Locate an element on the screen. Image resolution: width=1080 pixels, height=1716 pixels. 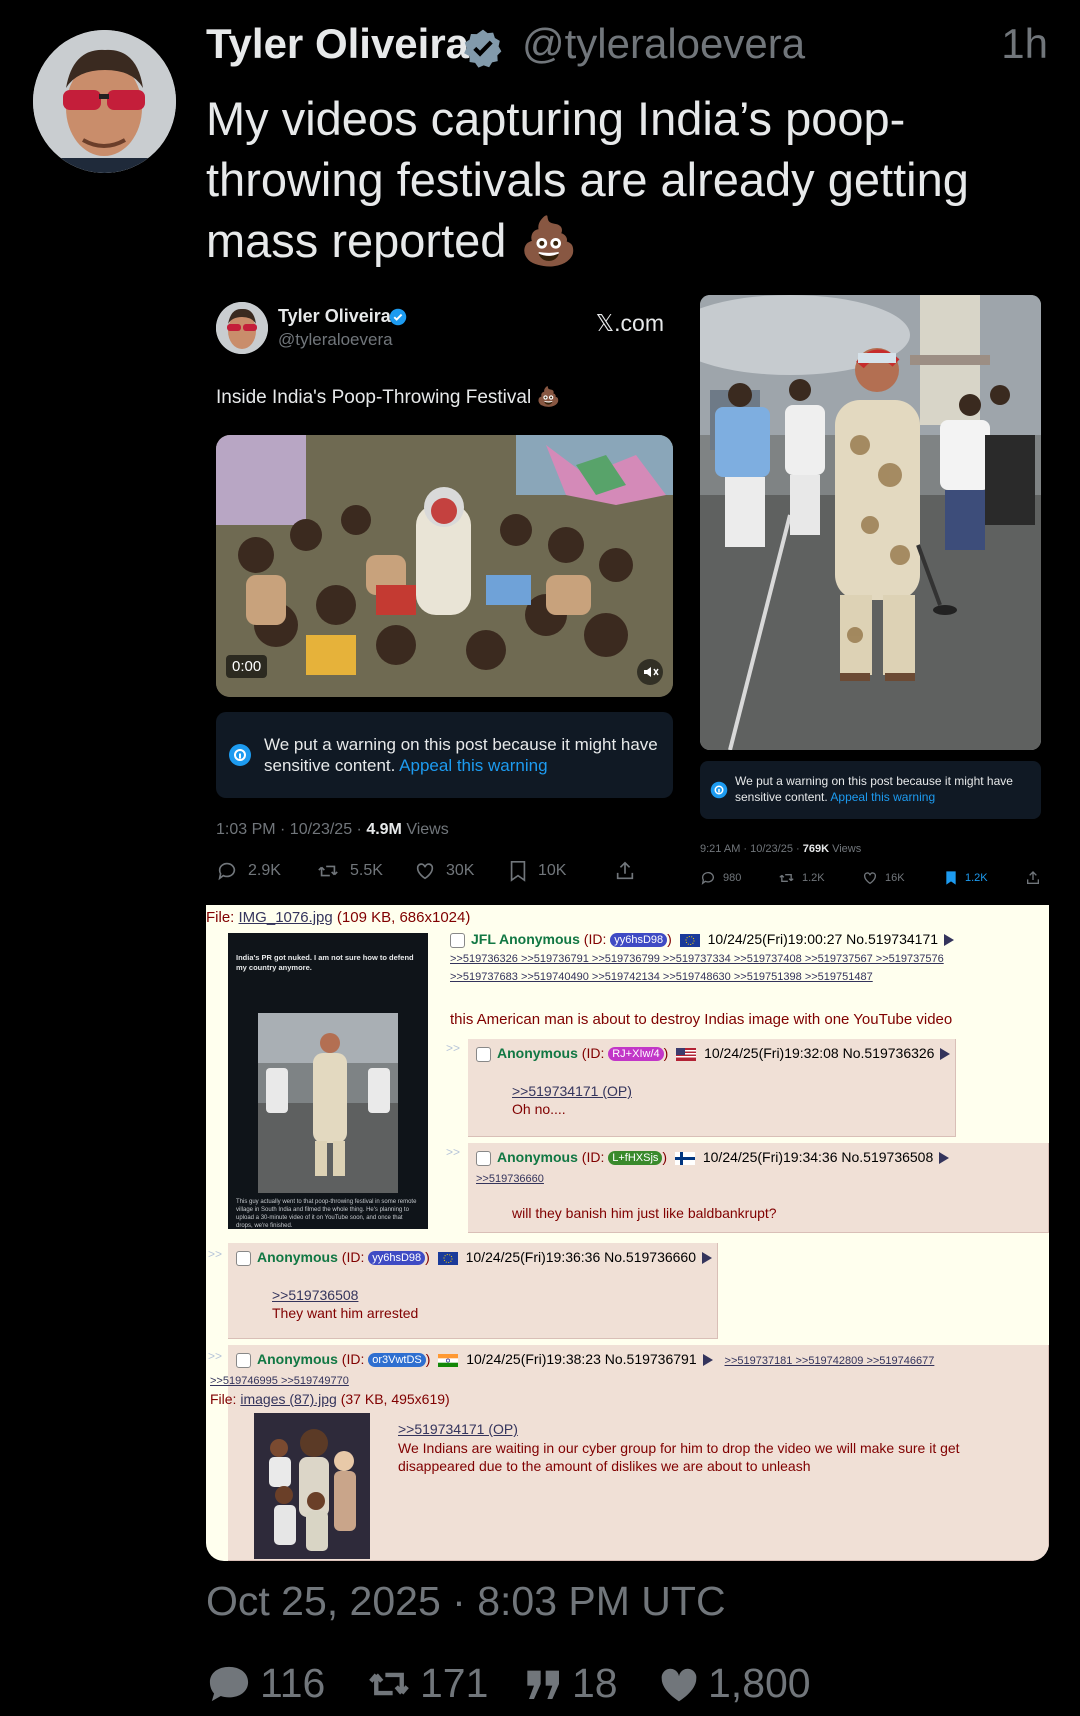
views-label: Views is located at coordinates (845, 849).